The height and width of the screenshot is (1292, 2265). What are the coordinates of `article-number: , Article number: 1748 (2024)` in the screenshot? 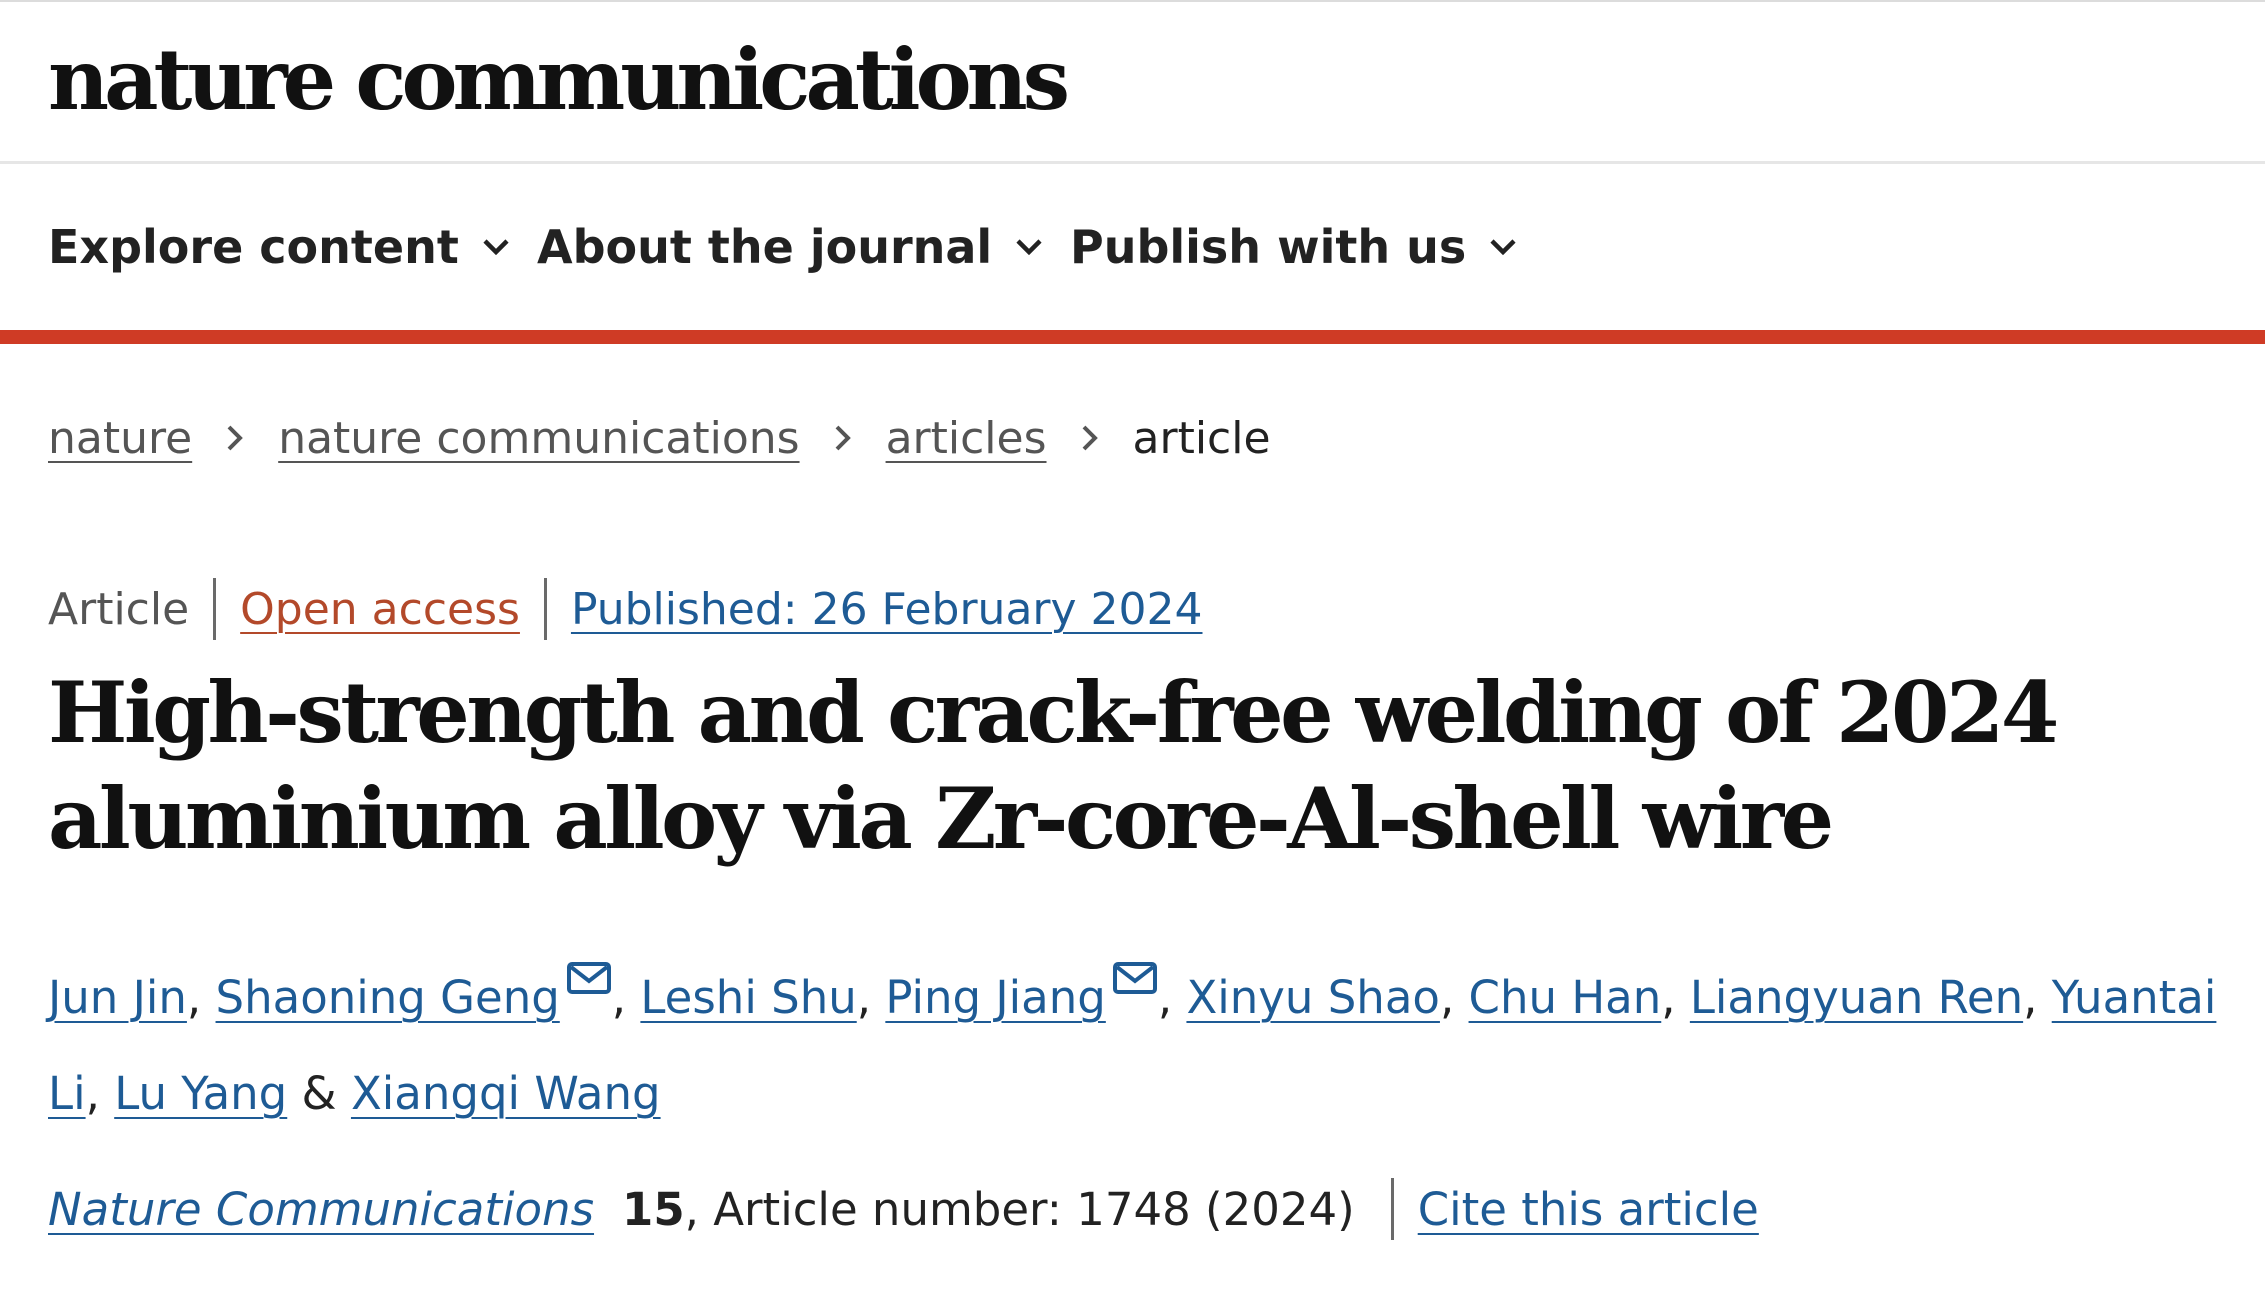 It's located at (1019, 1209).